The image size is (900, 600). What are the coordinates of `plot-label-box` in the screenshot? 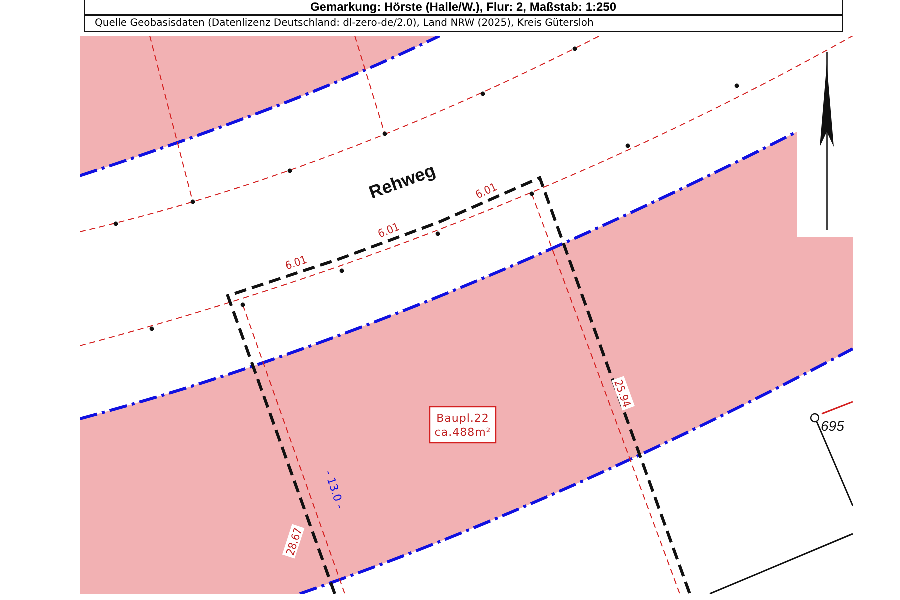 It's located at (463, 425).